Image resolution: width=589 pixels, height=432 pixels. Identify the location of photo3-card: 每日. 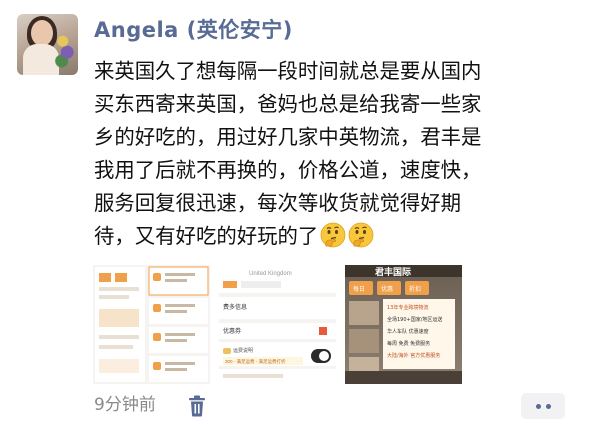
(359, 289).